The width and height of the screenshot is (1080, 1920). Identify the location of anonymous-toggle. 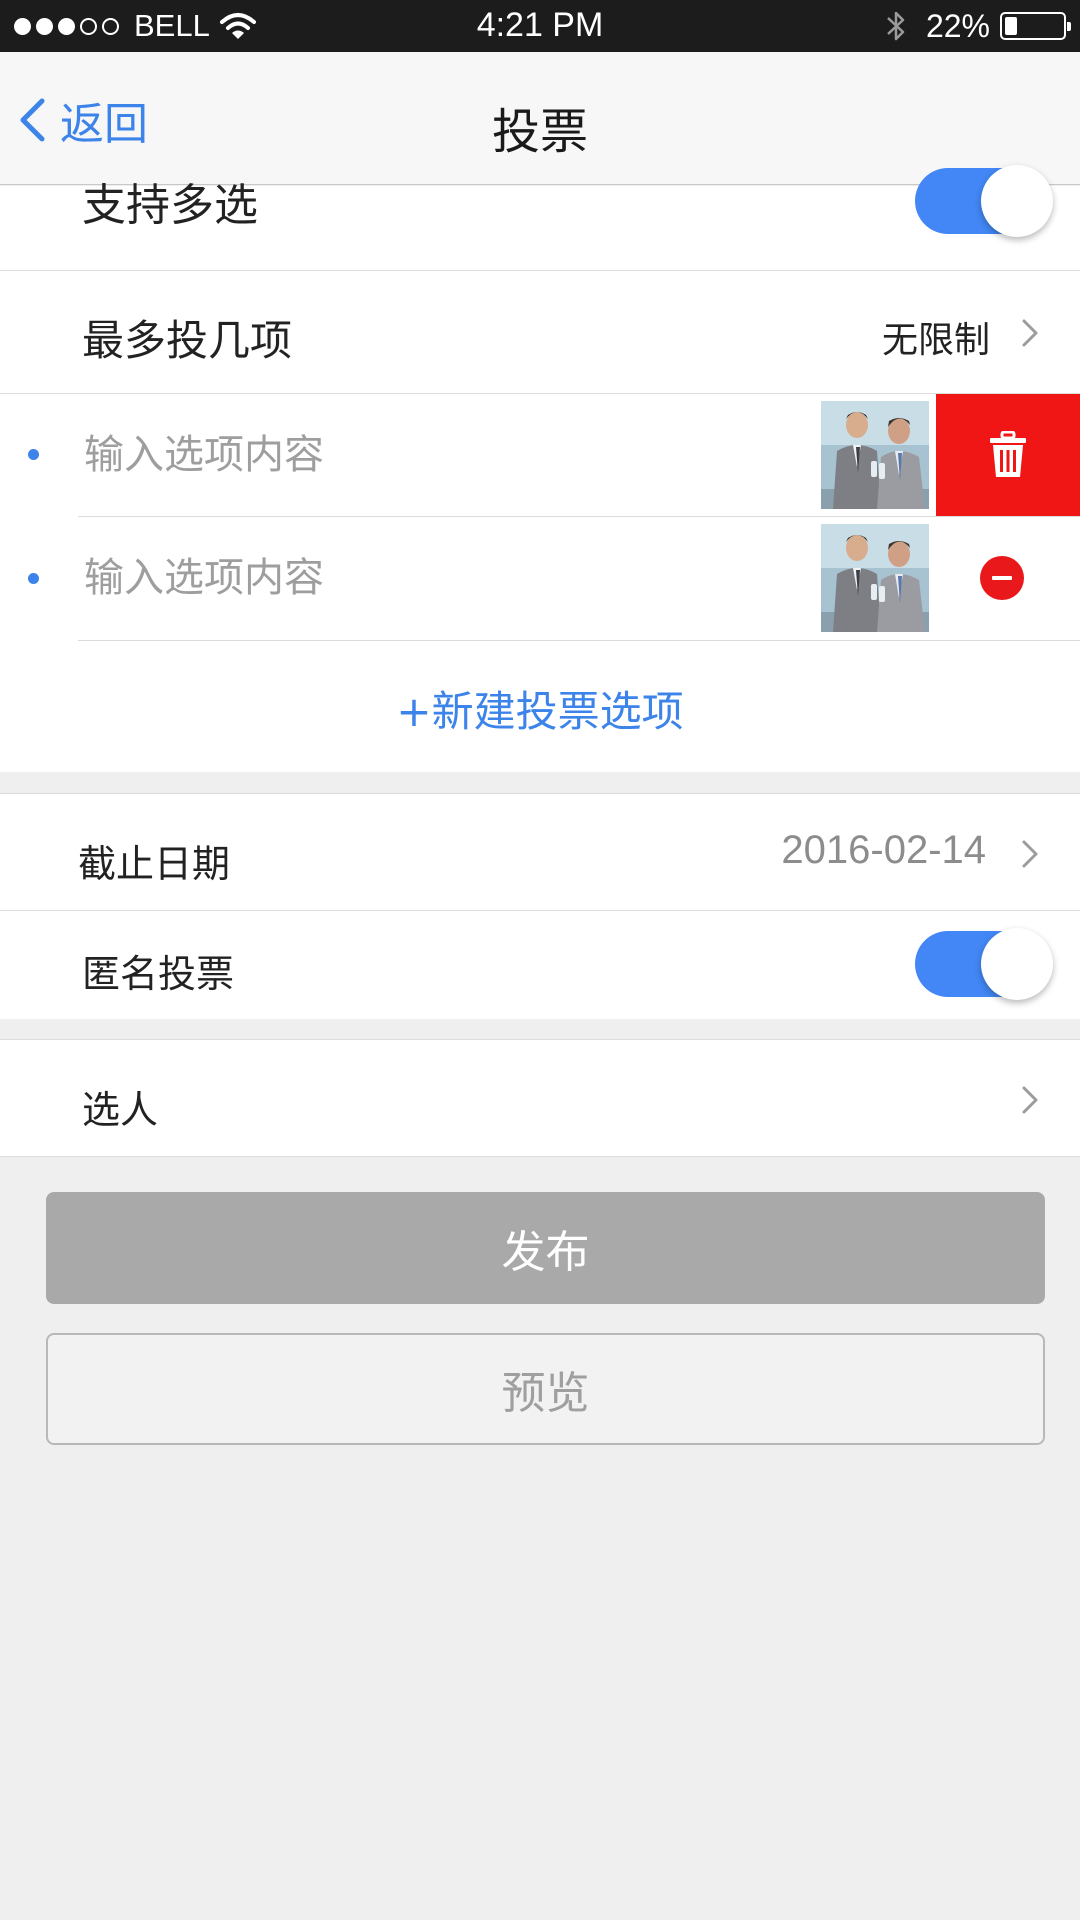
(984, 964).